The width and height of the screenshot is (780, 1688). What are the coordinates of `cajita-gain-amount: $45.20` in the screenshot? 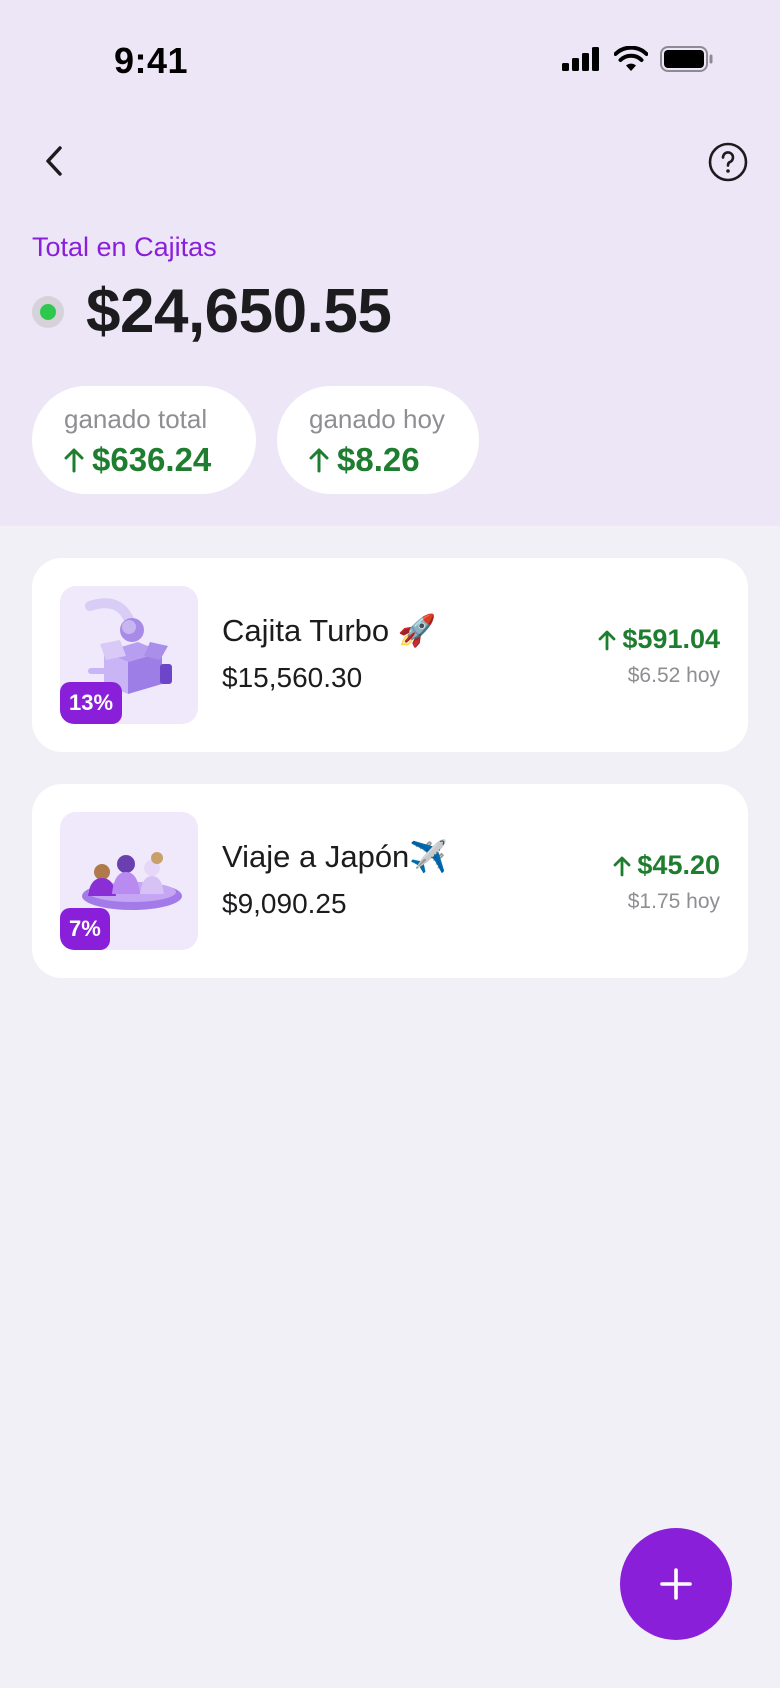 It's located at (678, 865).